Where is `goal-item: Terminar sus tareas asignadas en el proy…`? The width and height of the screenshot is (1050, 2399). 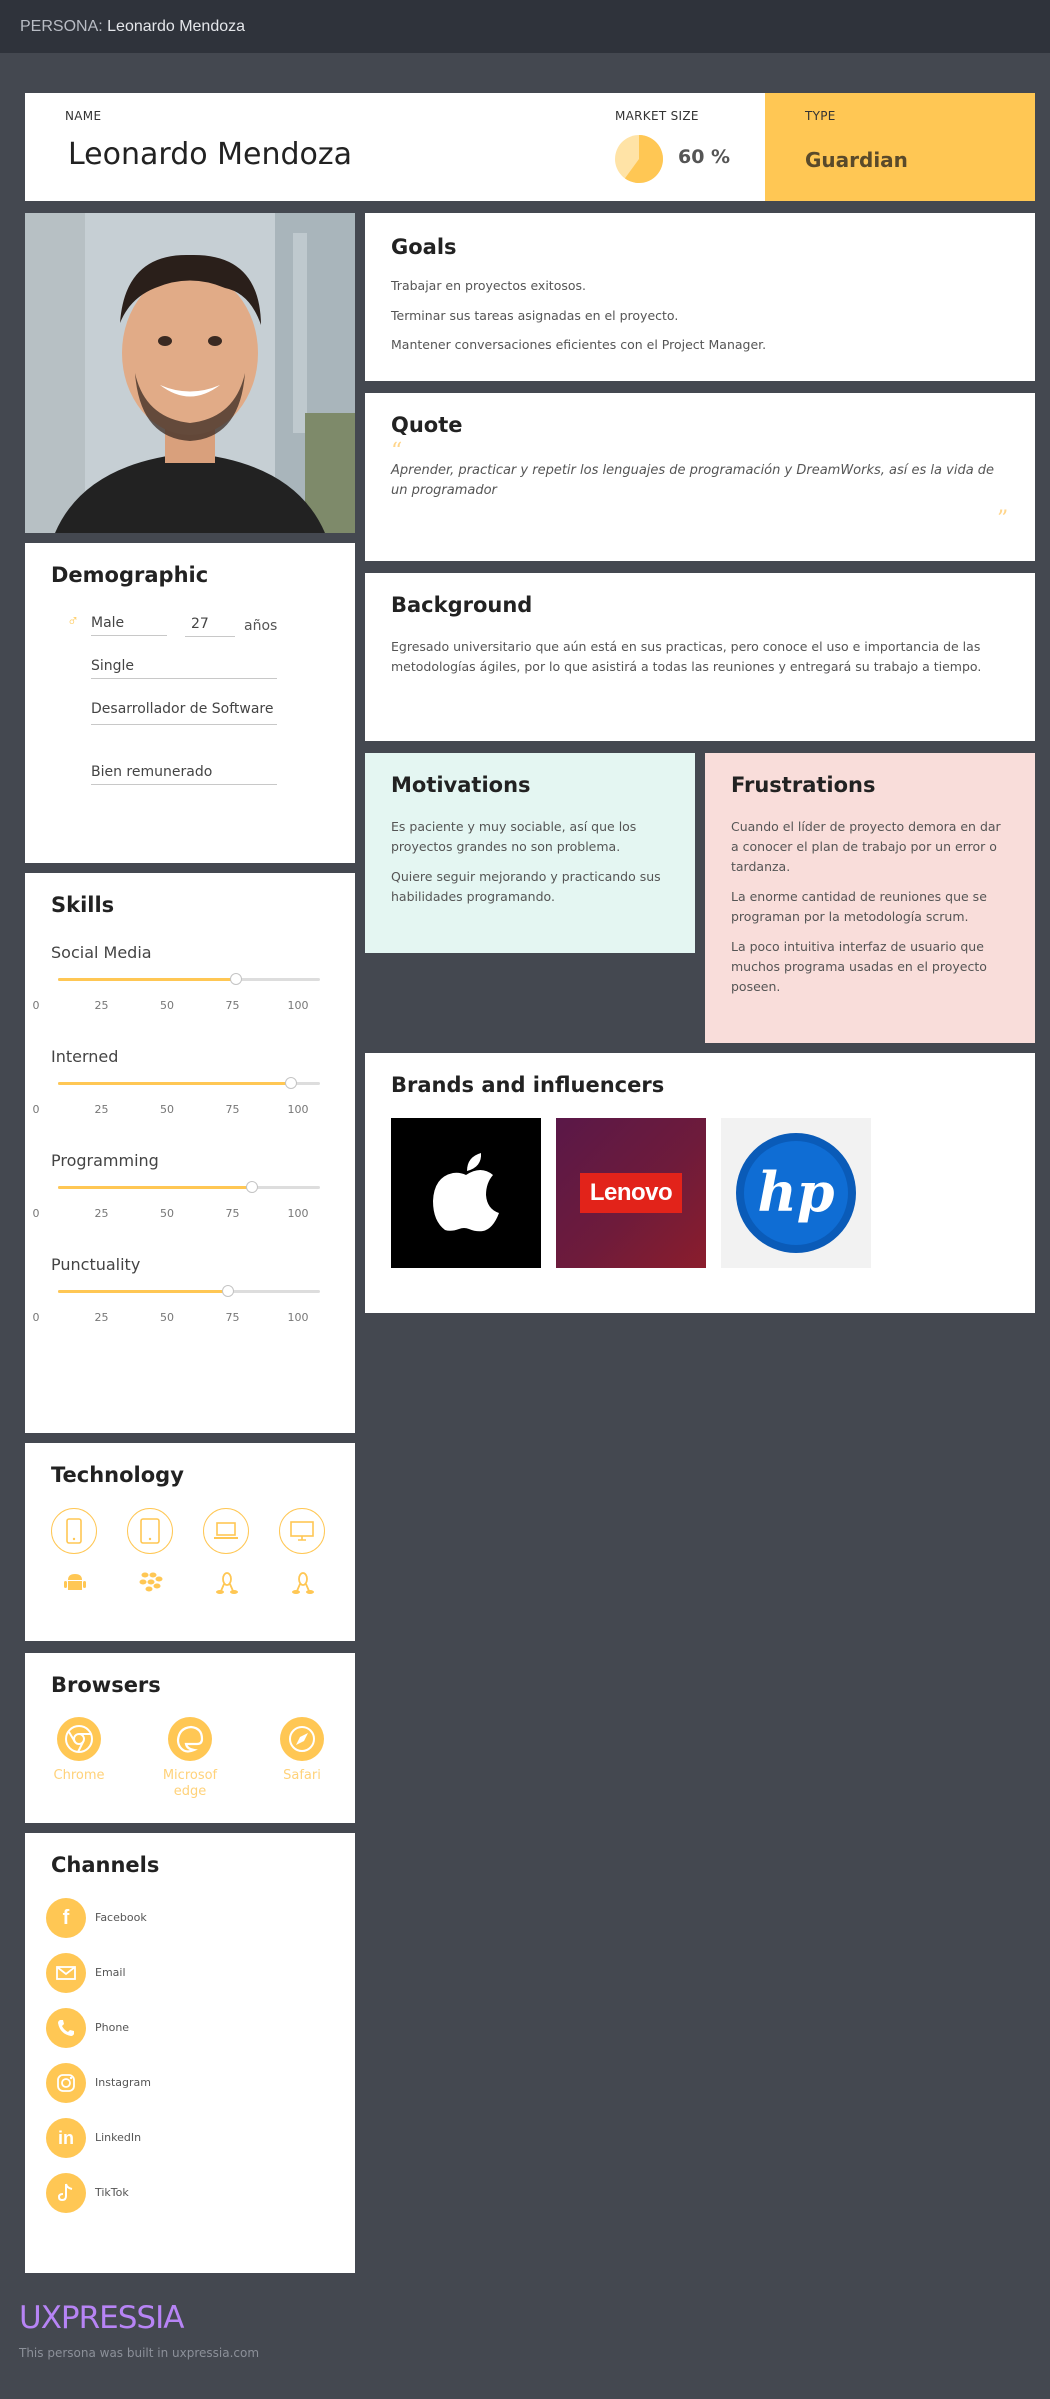 goal-item: Terminar sus tareas asignadas en el proy… is located at coordinates (535, 315).